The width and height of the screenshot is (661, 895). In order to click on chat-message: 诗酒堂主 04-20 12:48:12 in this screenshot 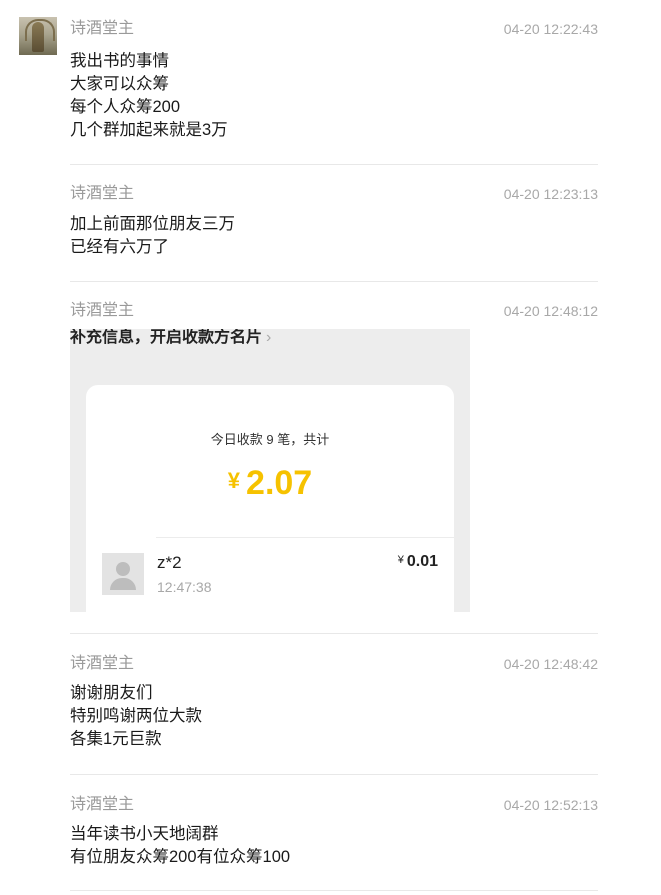, I will do `click(334, 313)`.